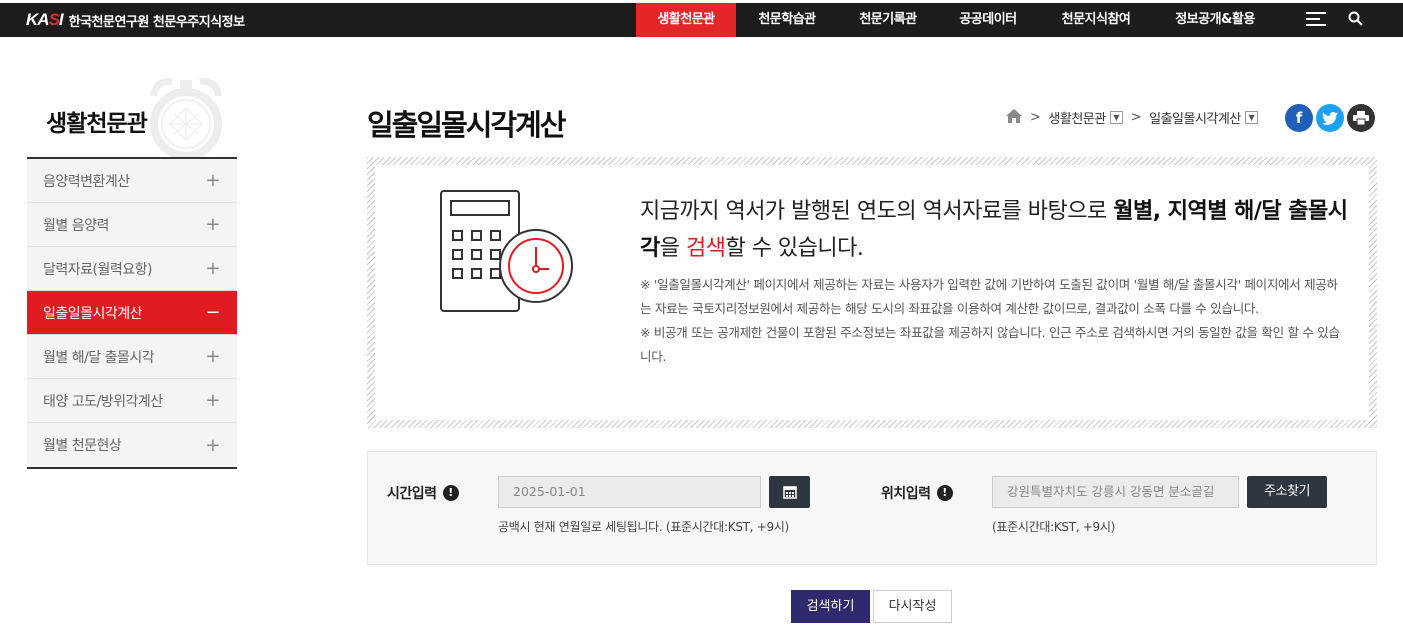 The image size is (1403, 641). I want to click on home-icon, so click(1014, 117).